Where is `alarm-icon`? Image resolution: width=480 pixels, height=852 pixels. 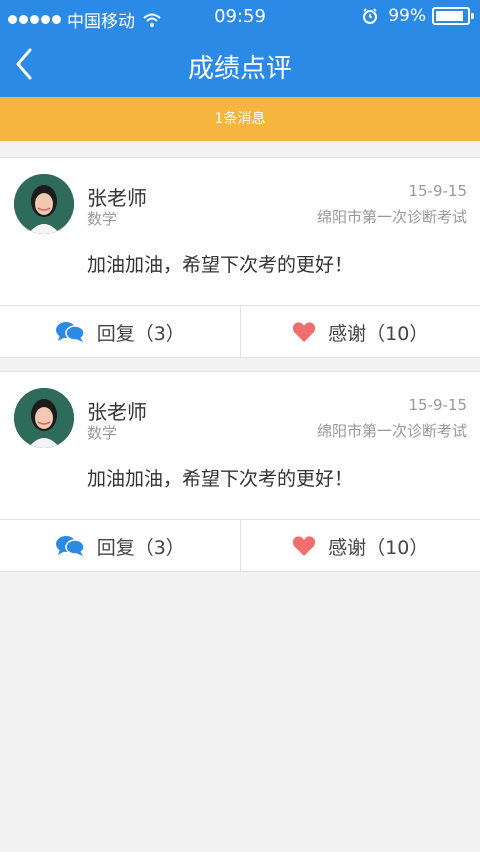 alarm-icon is located at coordinates (370, 16).